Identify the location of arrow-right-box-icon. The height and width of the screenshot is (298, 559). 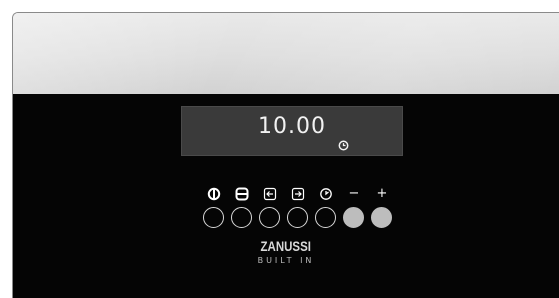
(298, 194).